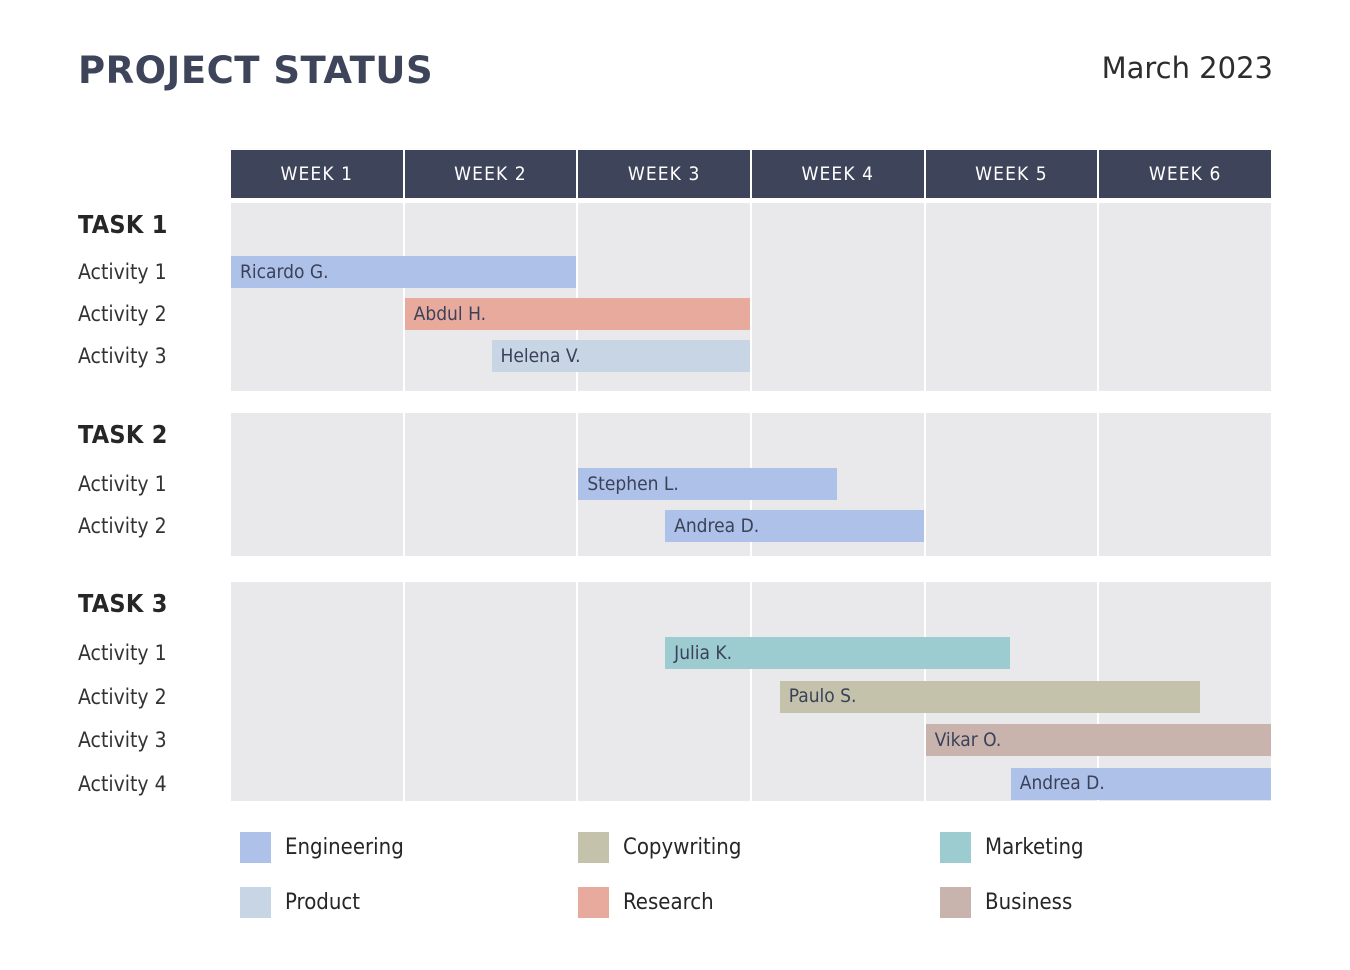 This screenshot has height=970, width=1350. I want to click on legend-item: Engineering, so click(322, 847).